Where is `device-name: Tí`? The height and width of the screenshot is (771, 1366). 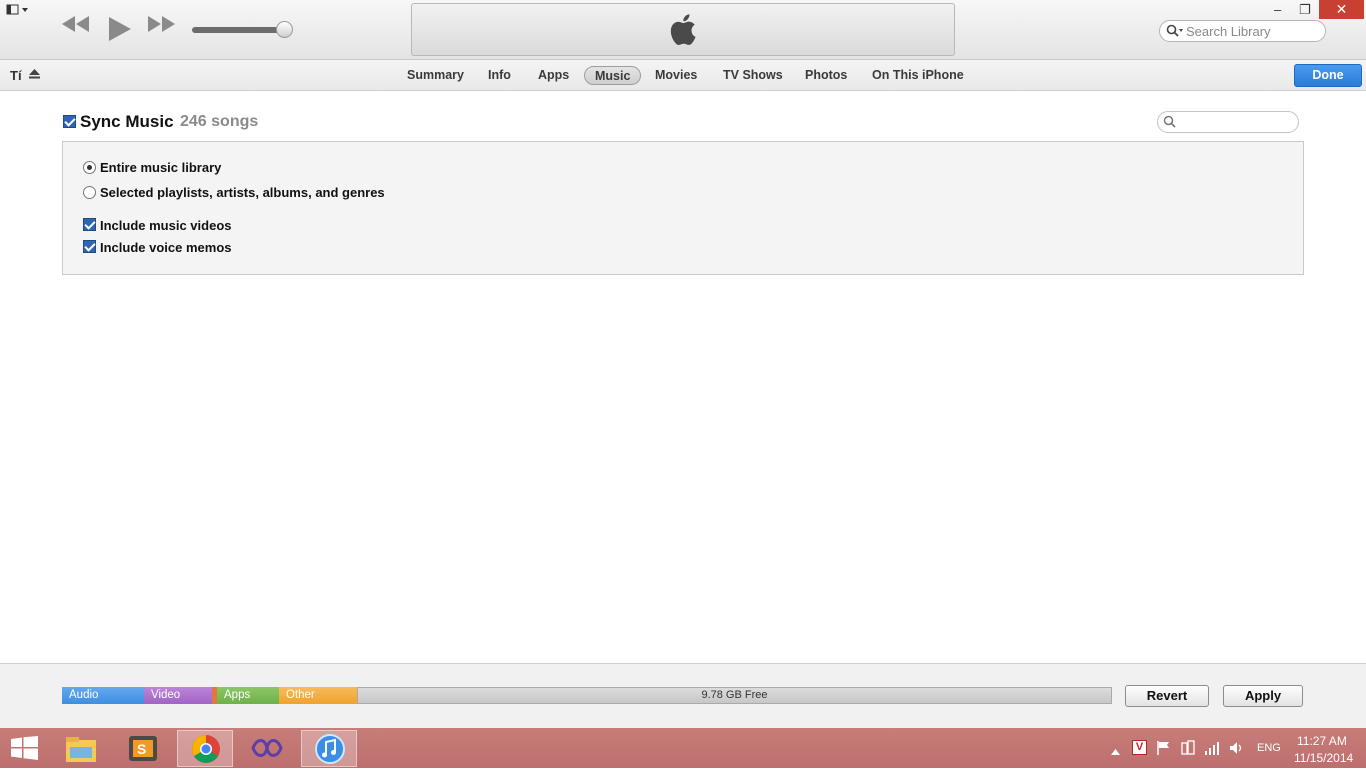 device-name: Tí is located at coordinates (25, 75).